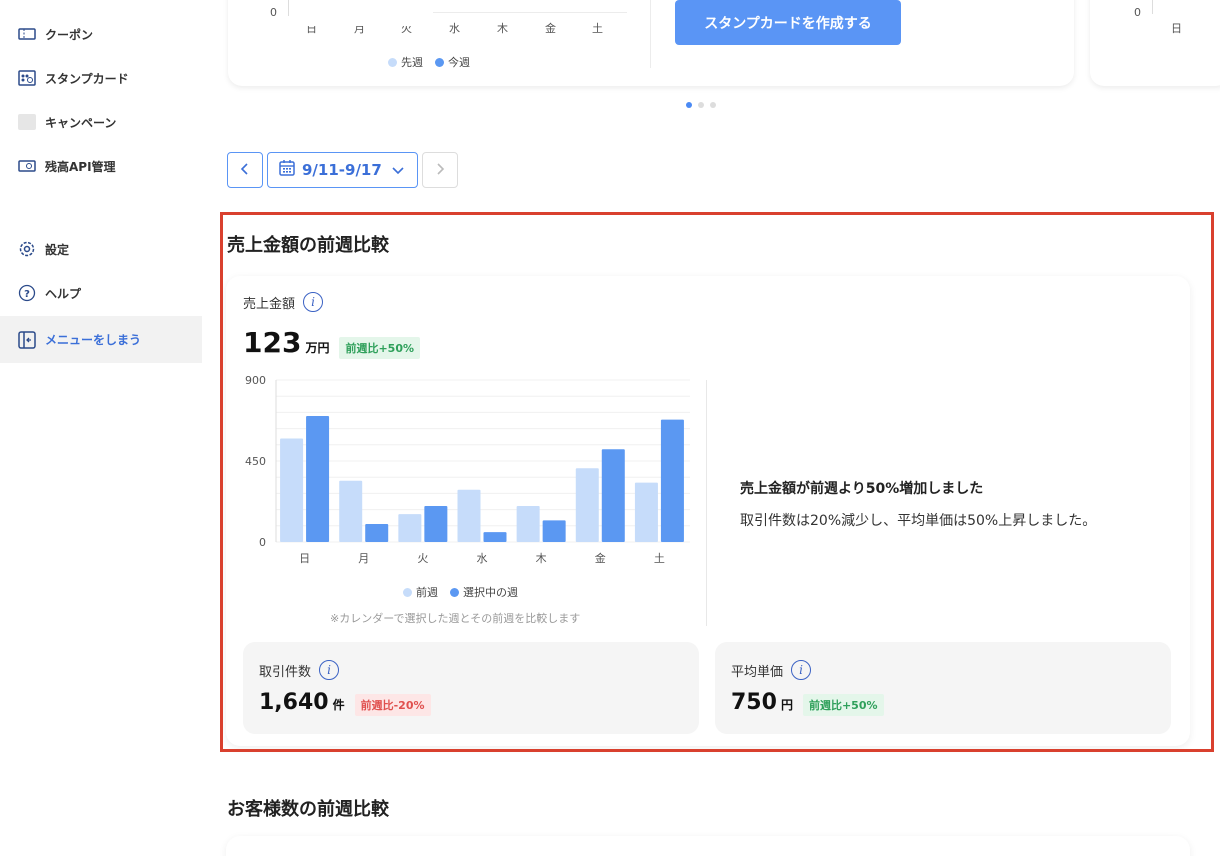 Image resolution: width=1220 pixels, height=856 pixels. I want to click on legend-label: 今週, so click(459, 62).